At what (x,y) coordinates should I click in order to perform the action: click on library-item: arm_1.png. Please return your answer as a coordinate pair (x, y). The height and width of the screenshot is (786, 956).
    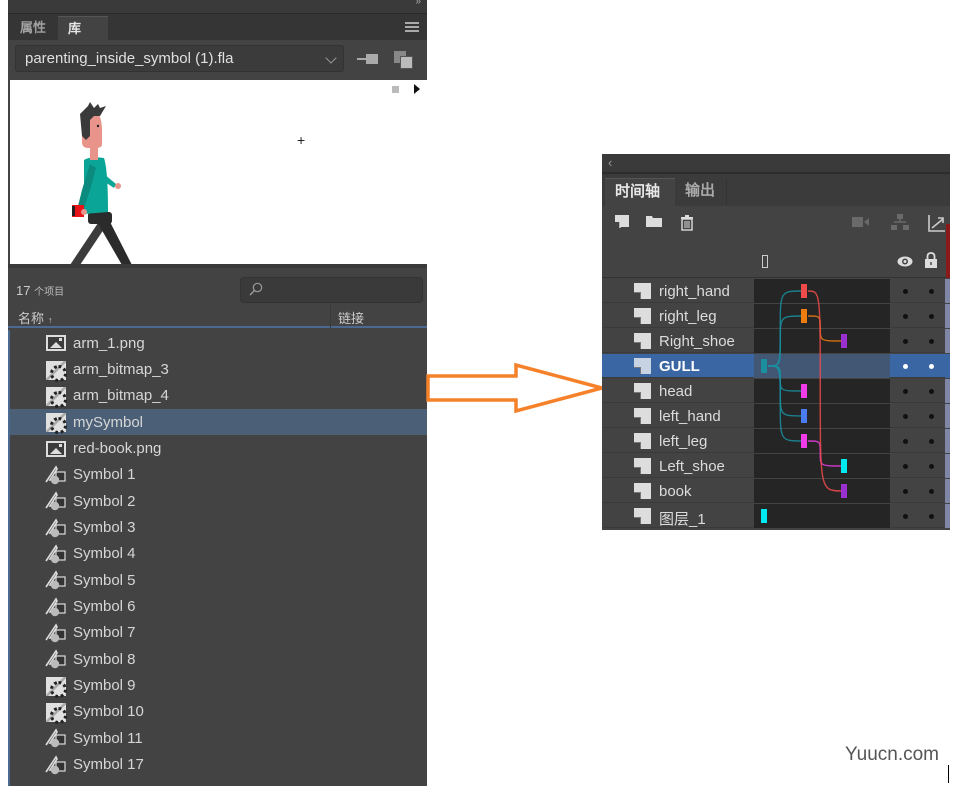
    Looking at the image, I should click on (218, 343).